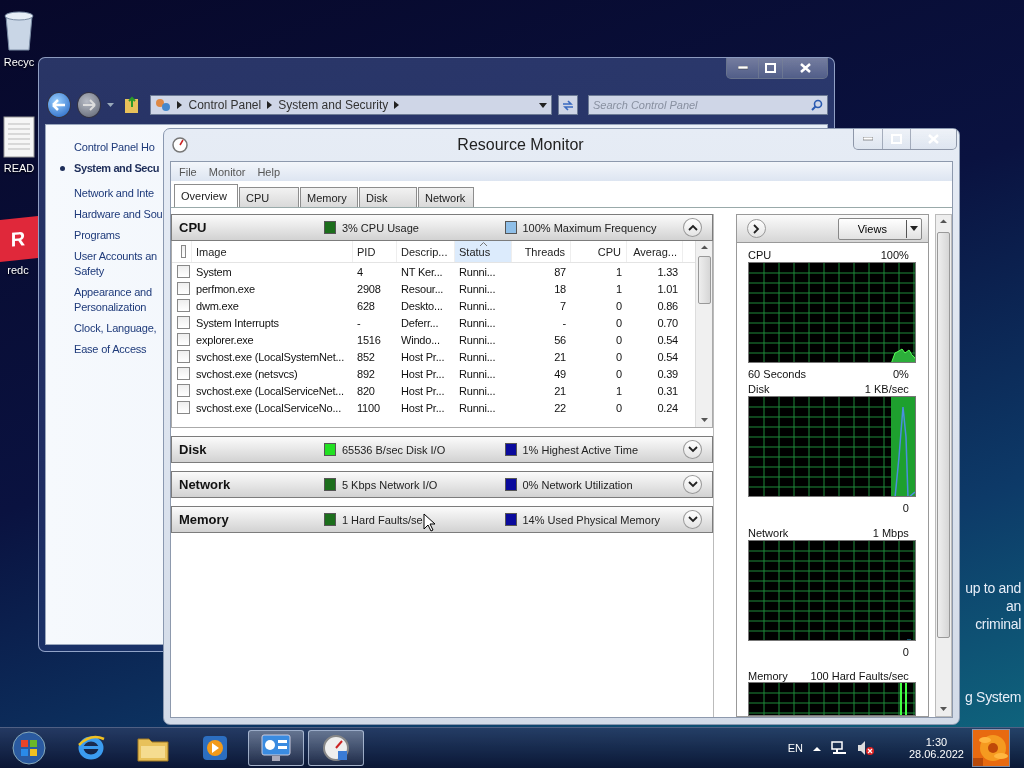 The height and width of the screenshot is (768, 1024). What do you see at coordinates (360, 271) in the screenshot?
I see `table-cell-text: 4` at bounding box center [360, 271].